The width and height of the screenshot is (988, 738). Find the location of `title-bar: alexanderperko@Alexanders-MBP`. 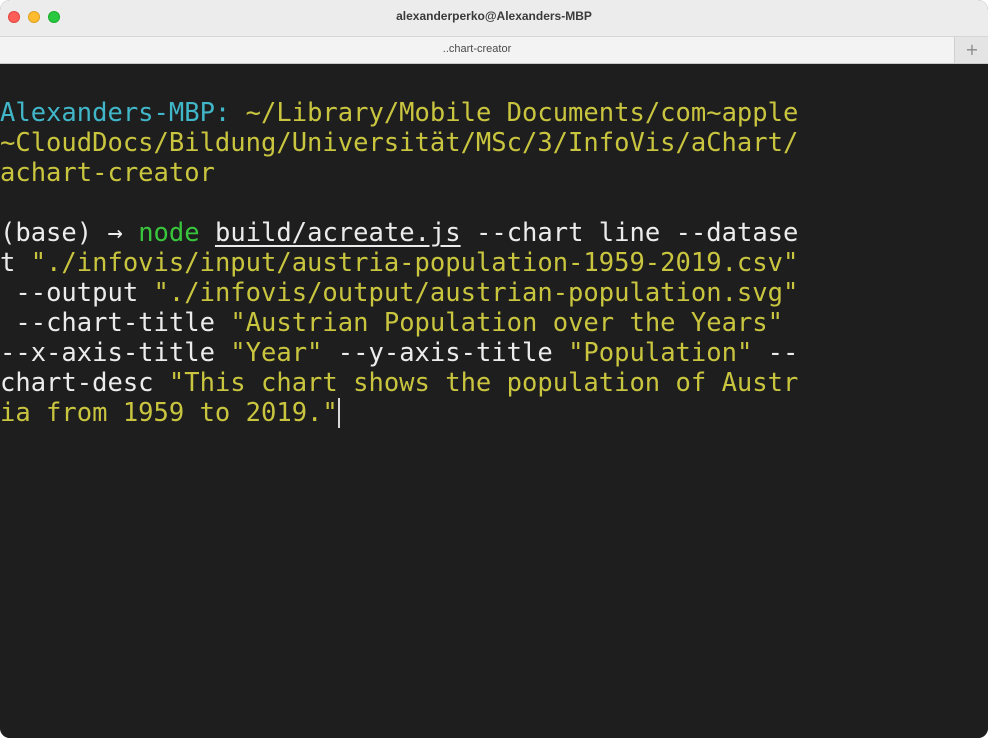

title-bar: alexanderperko@Alexanders-MBP is located at coordinates (494, 18).